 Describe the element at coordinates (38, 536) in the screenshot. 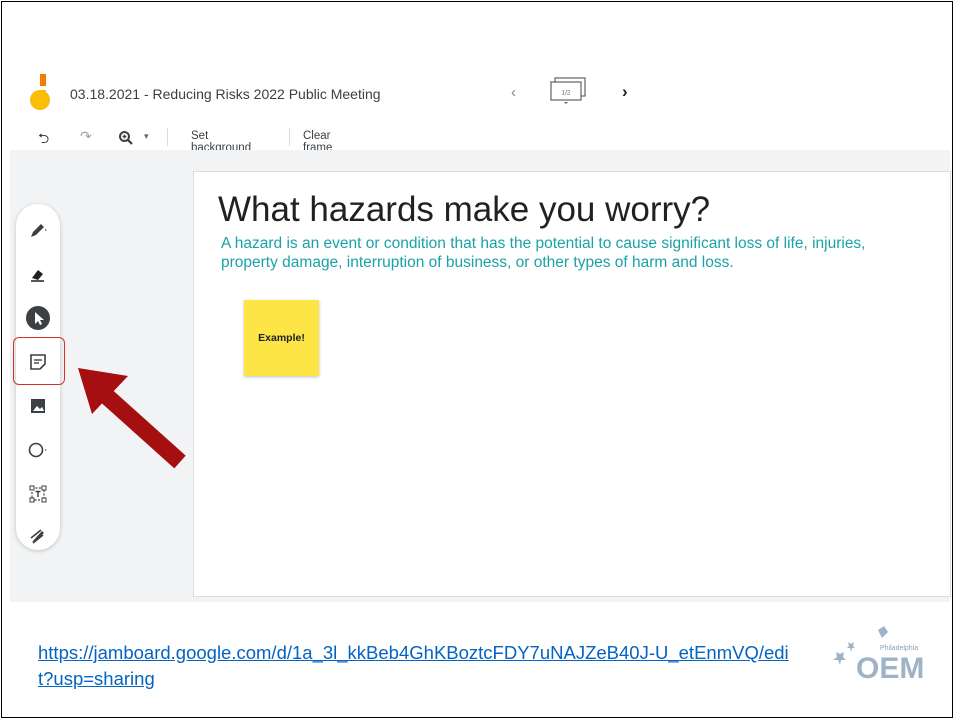

I see `laser-icon` at that location.